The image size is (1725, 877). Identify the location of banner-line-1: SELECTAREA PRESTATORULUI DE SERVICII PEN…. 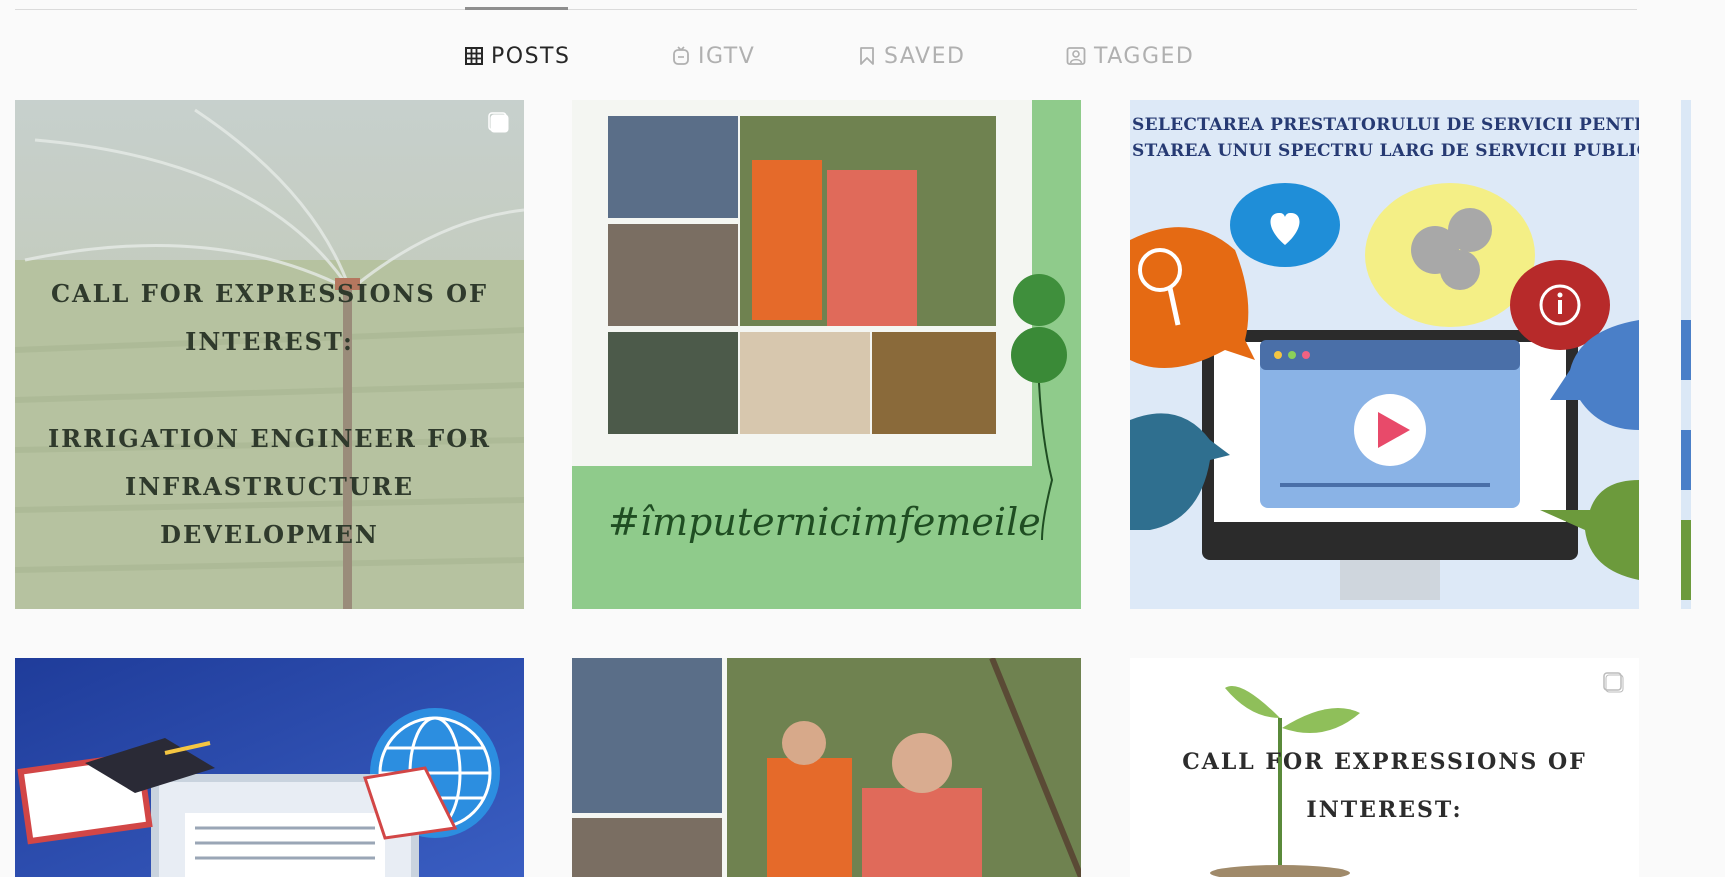
(1385, 125).